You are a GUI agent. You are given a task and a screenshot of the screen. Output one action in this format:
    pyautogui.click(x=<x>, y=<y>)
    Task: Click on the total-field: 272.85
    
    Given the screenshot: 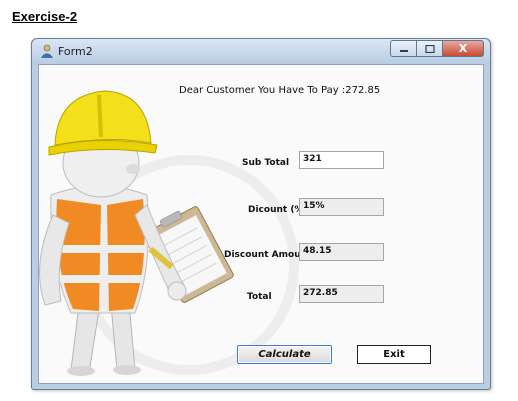 What is the action you would take?
    pyautogui.click(x=341, y=294)
    